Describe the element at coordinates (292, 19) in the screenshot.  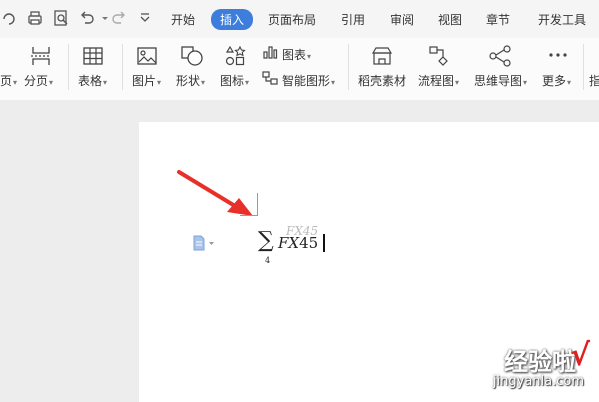
I see `tab-page-layout: 页面布局` at that location.